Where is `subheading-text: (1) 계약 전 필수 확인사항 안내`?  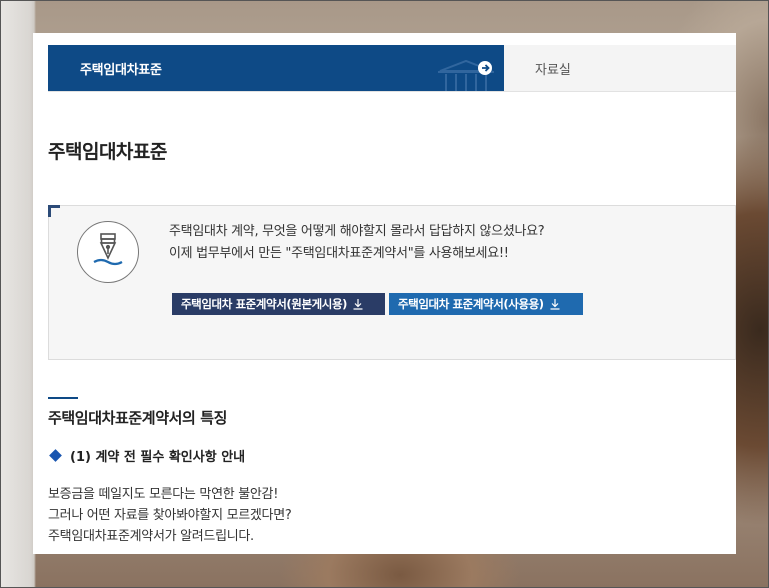 subheading-text: (1) 계약 전 필수 확인사항 안내 is located at coordinates (158, 457).